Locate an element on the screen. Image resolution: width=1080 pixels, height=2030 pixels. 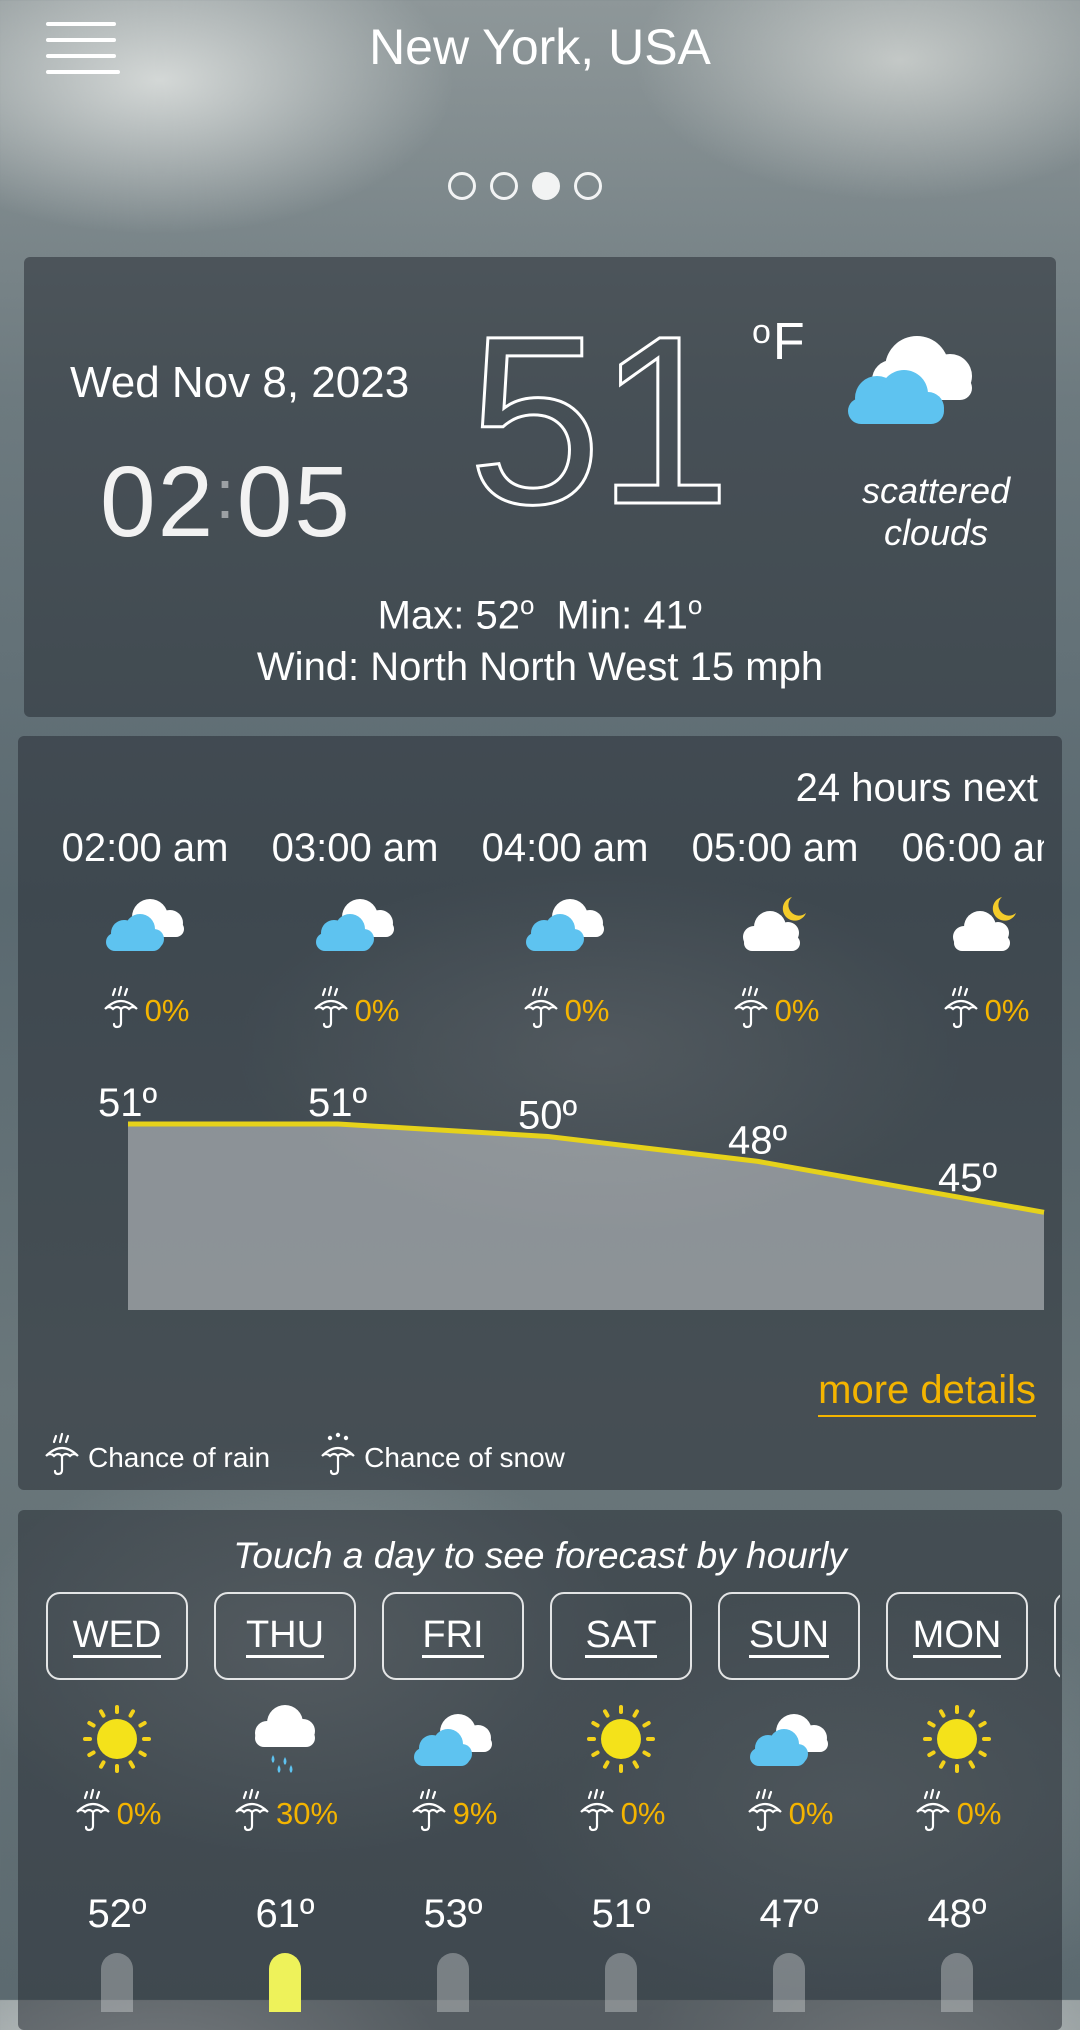
day-temperature: 47º is located at coordinates (789, 1914).